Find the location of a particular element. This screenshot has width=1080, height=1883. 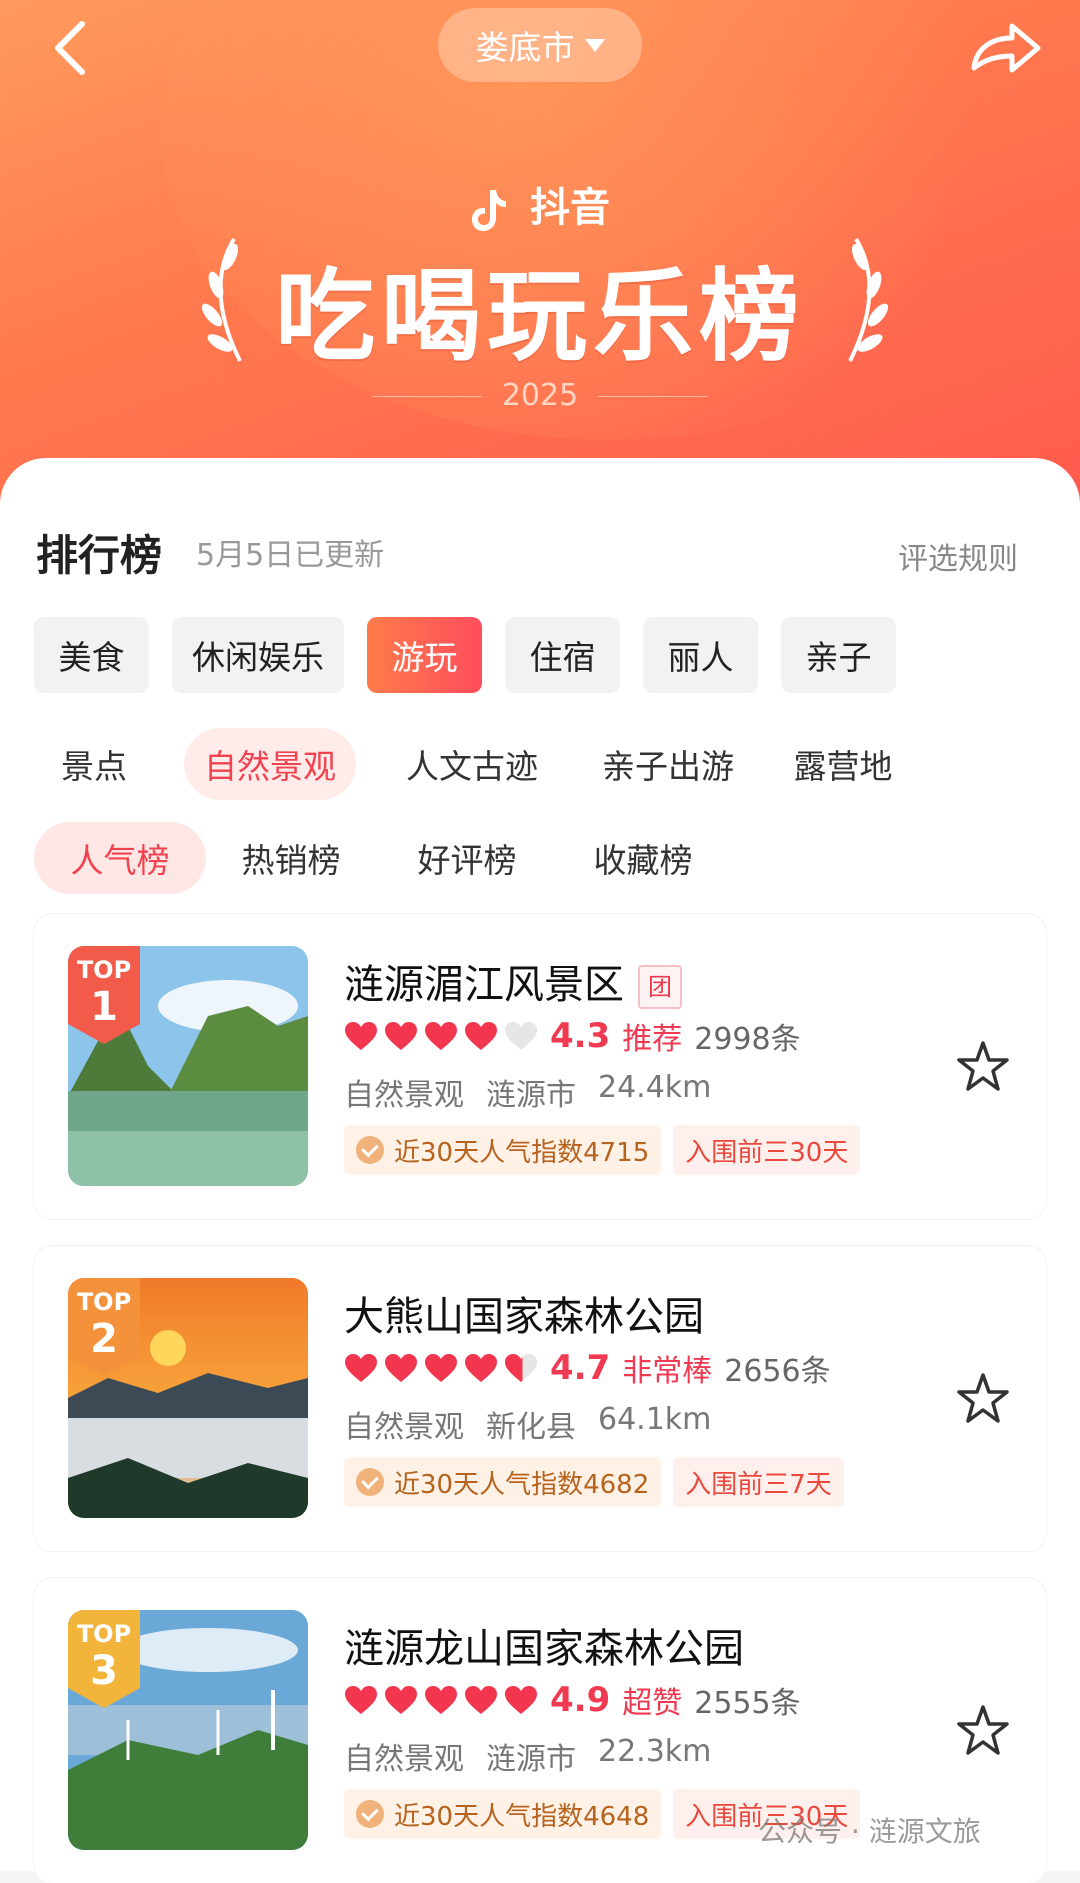

rating-word: 非常棒 is located at coordinates (667, 1371).